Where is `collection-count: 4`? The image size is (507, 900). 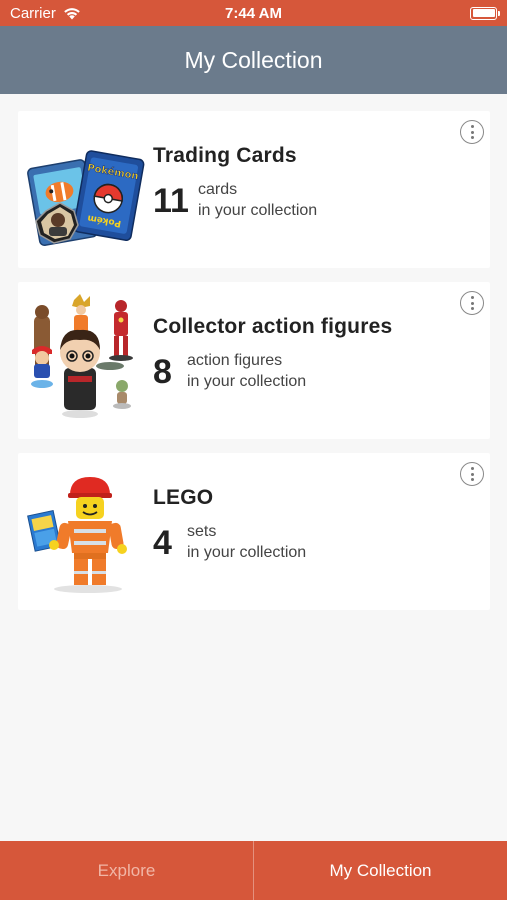
collection-count: 4 is located at coordinates (162, 543).